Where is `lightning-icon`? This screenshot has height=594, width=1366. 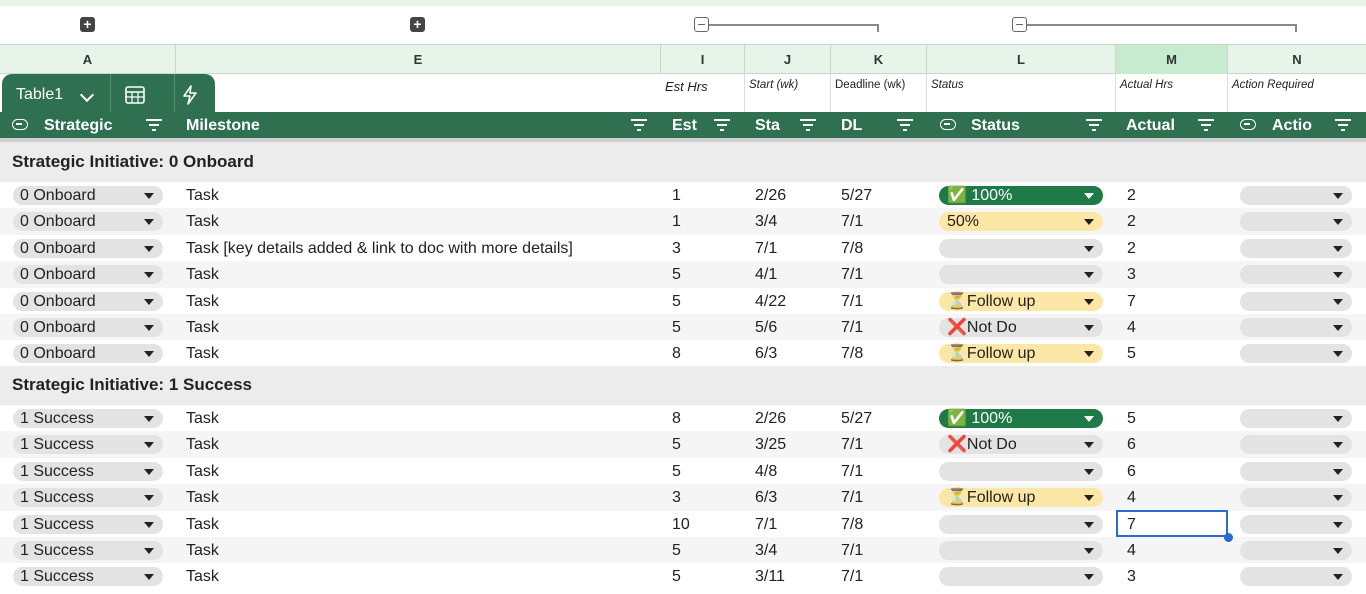
lightning-icon is located at coordinates (190, 97).